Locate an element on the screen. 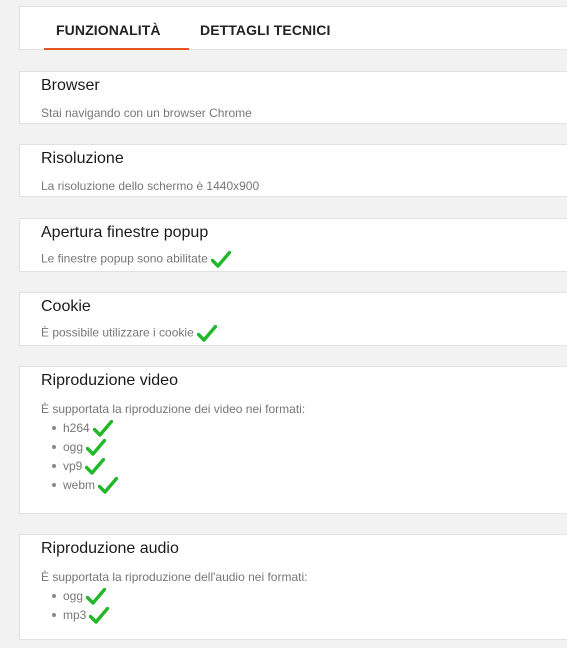 The height and width of the screenshot is (648, 567). tab-funzionalita: FUNZIONALITÀ is located at coordinates (108, 29).